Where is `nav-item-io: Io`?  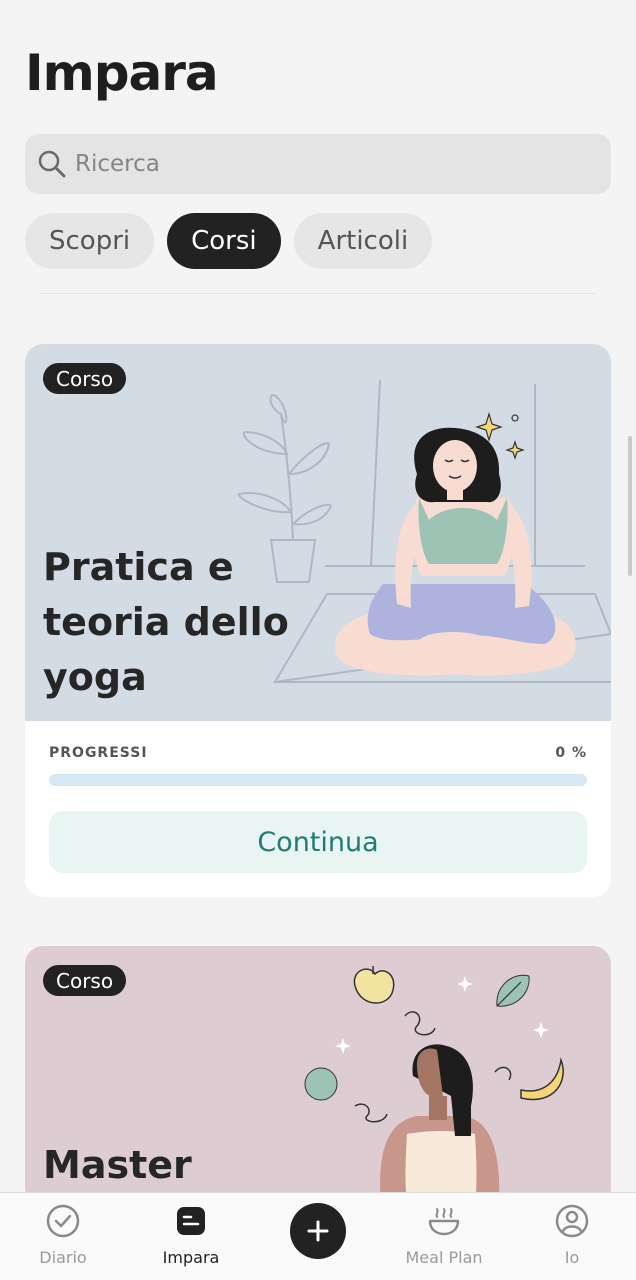 nav-item-io: Io is located at coordinates (572, 1236).